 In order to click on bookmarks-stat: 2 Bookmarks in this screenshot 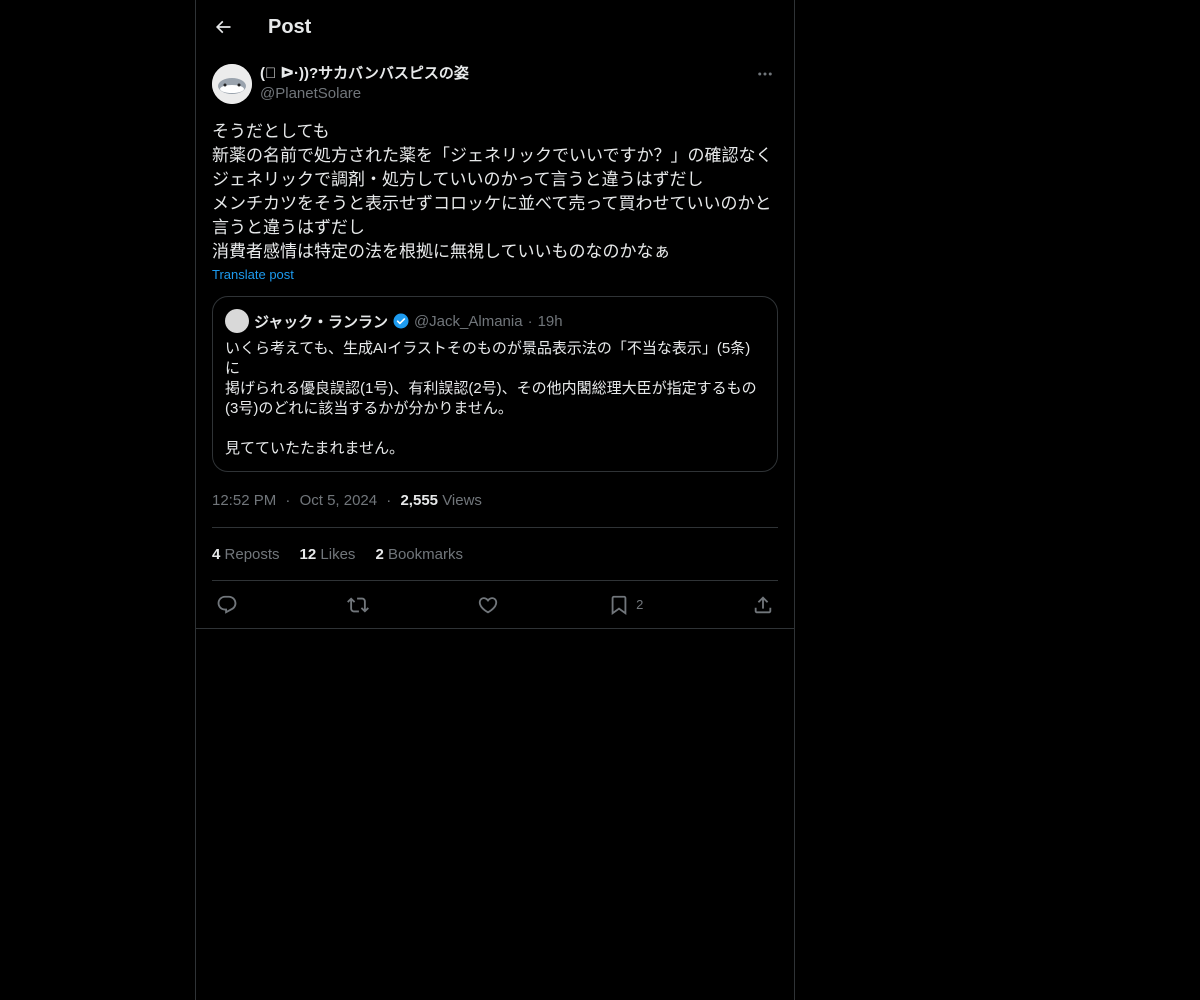, I will do `click(419, 554)`.